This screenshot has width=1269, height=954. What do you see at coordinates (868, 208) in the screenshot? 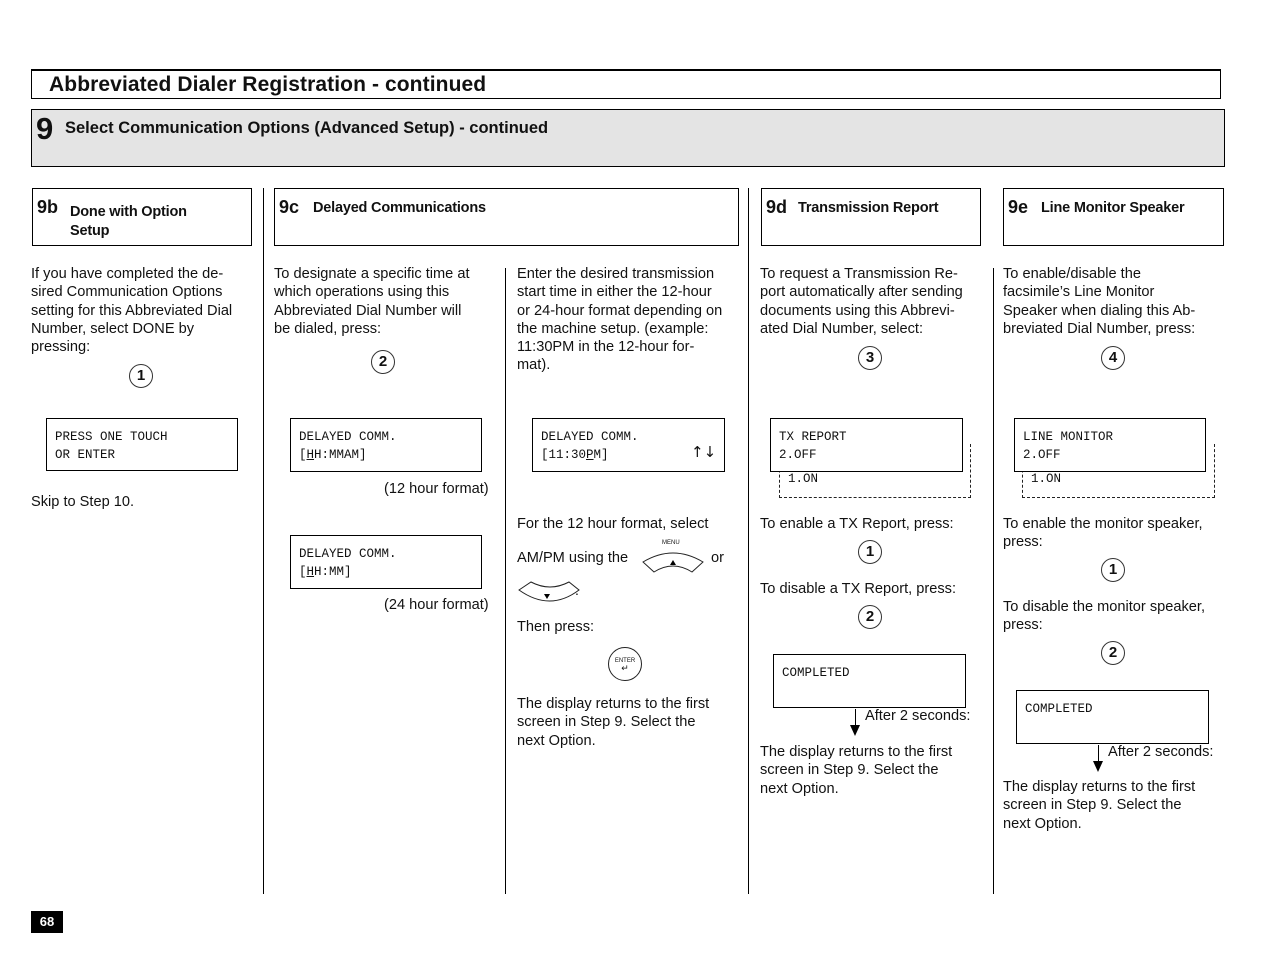
I see `section-9d-title: Transmission Report` at bounding box center [868, 208].